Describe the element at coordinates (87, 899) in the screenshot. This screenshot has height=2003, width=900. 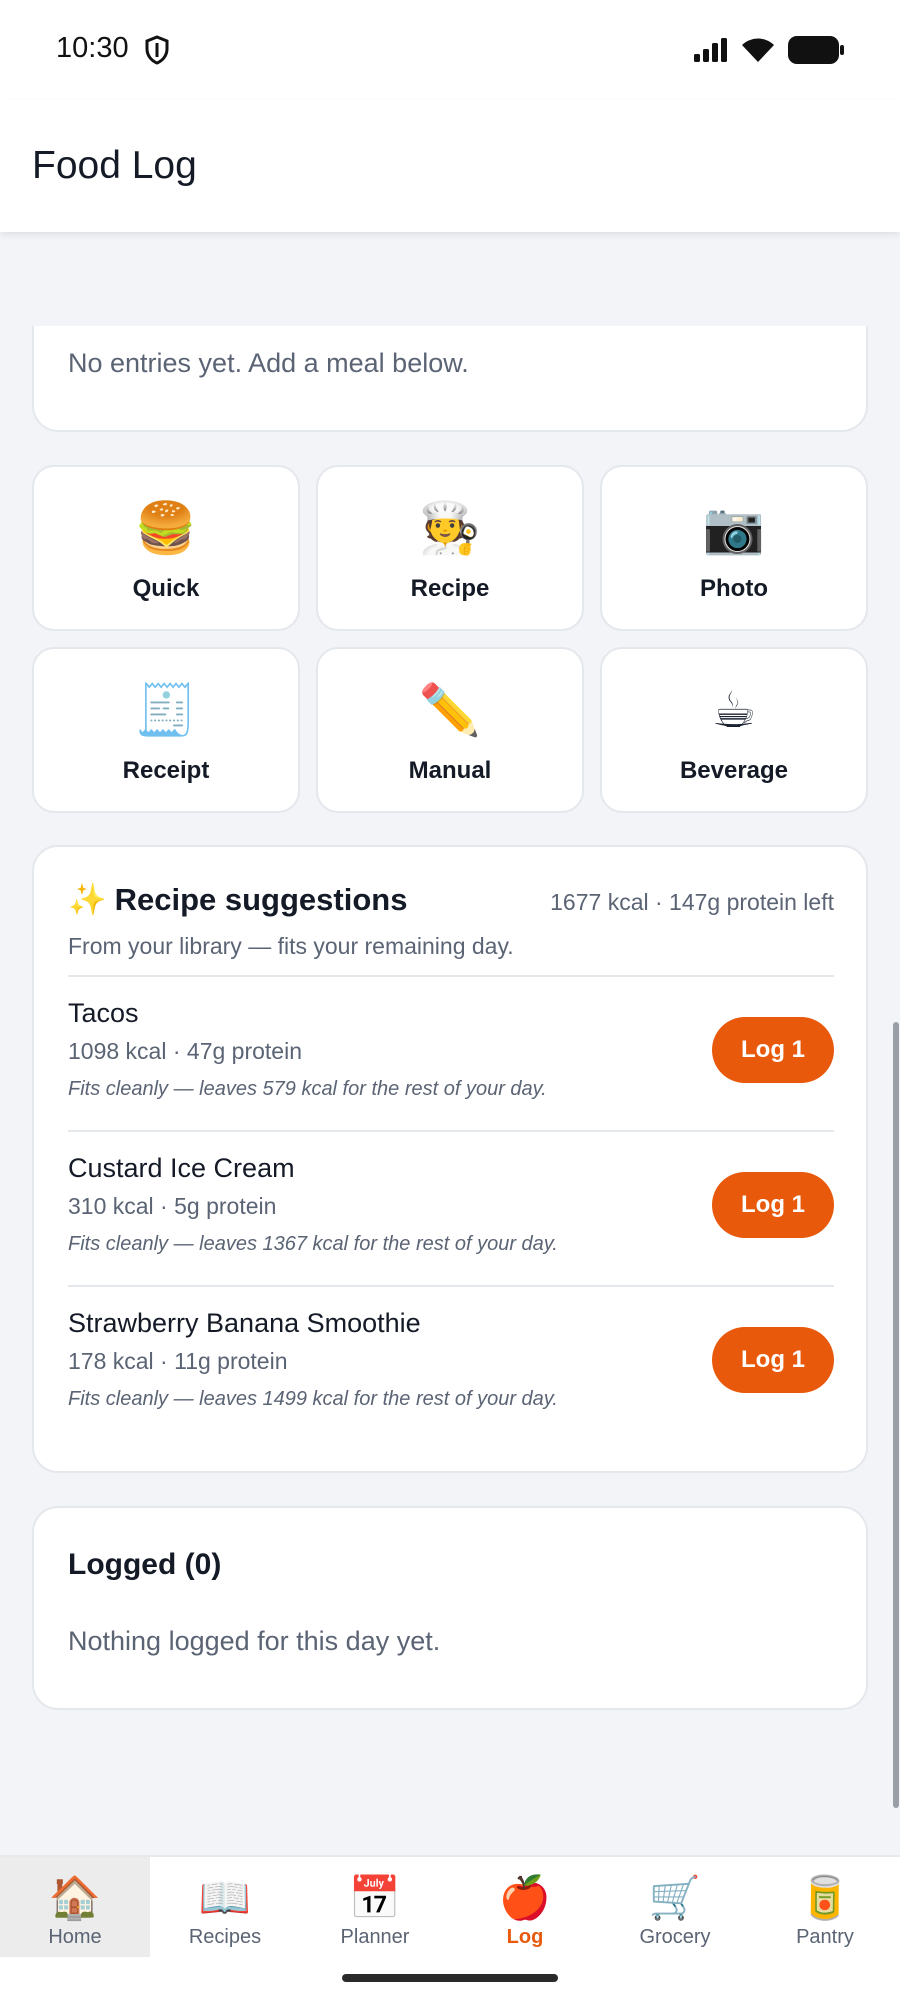
I see `sparkles-icon: ✨` at that location.